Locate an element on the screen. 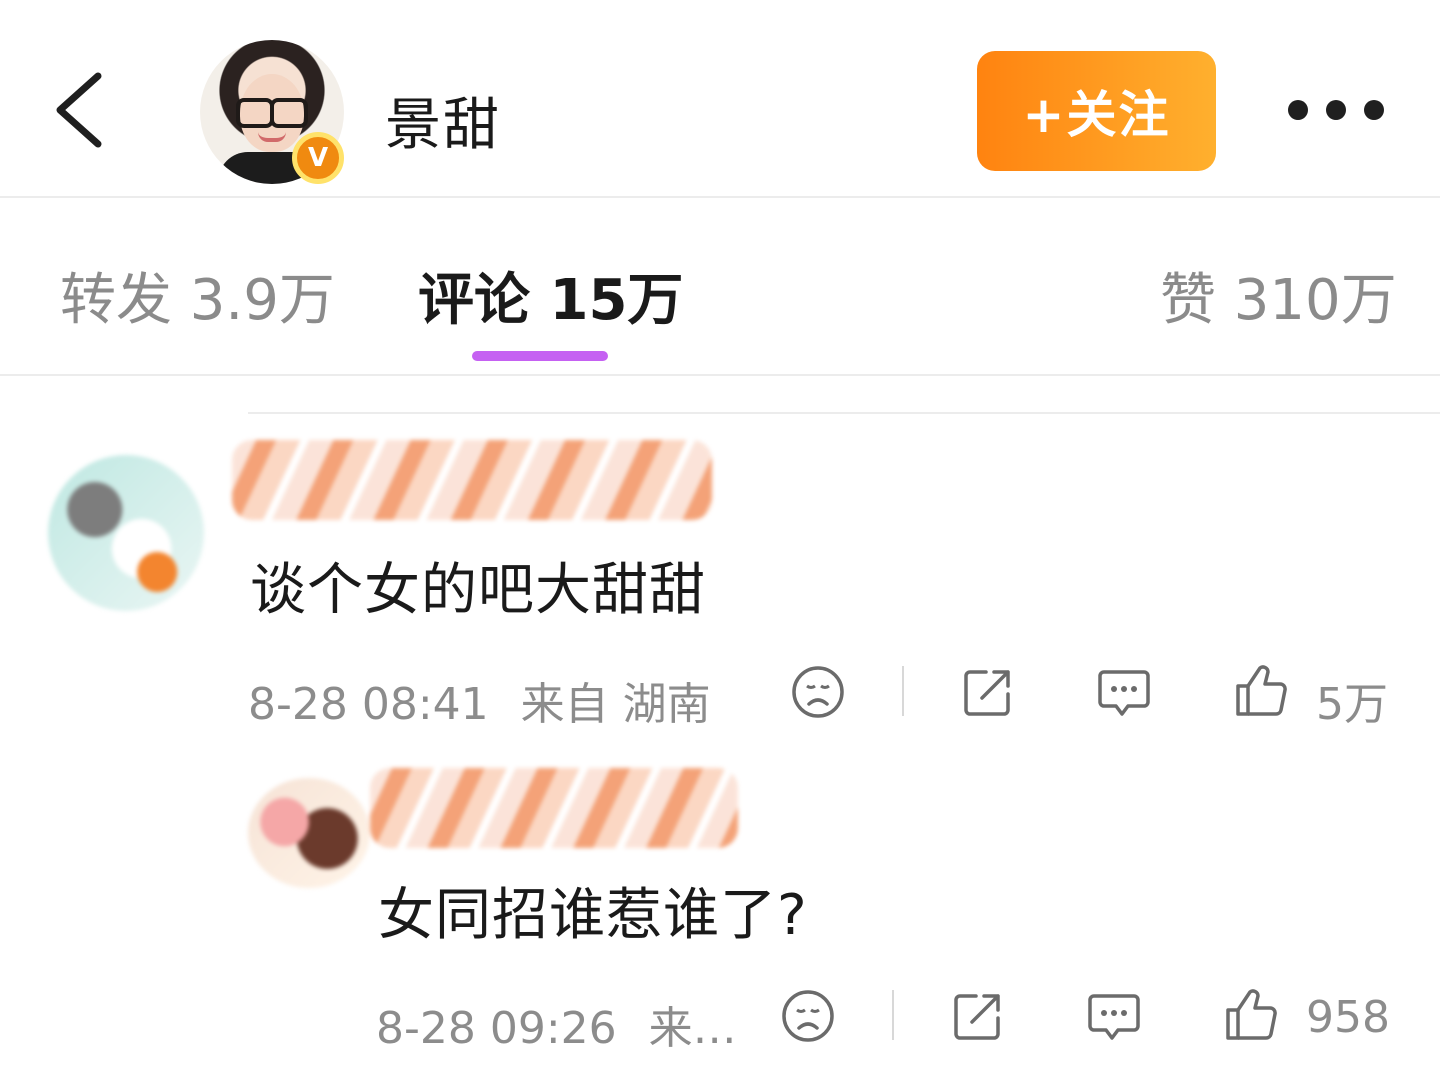 The width and height of the screenshot is (1440, 1080). comment-time: 8-28 08:41 来自 湖南 is located at coordinates (479, 700).